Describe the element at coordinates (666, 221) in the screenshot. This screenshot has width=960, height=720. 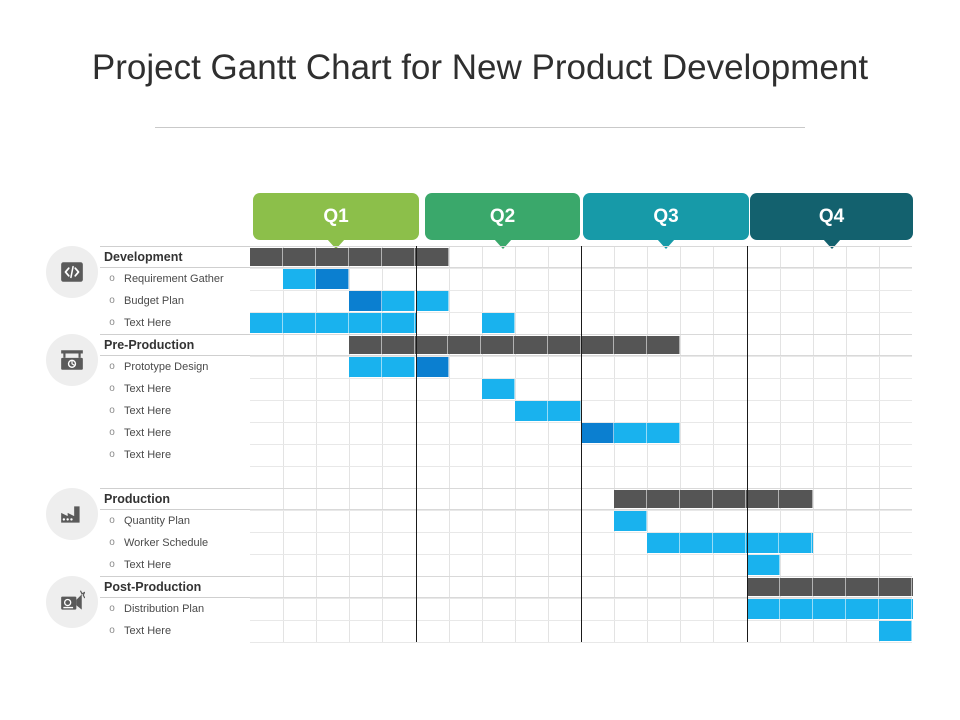
I see `quarter-tab-q3: Q3` at that location.